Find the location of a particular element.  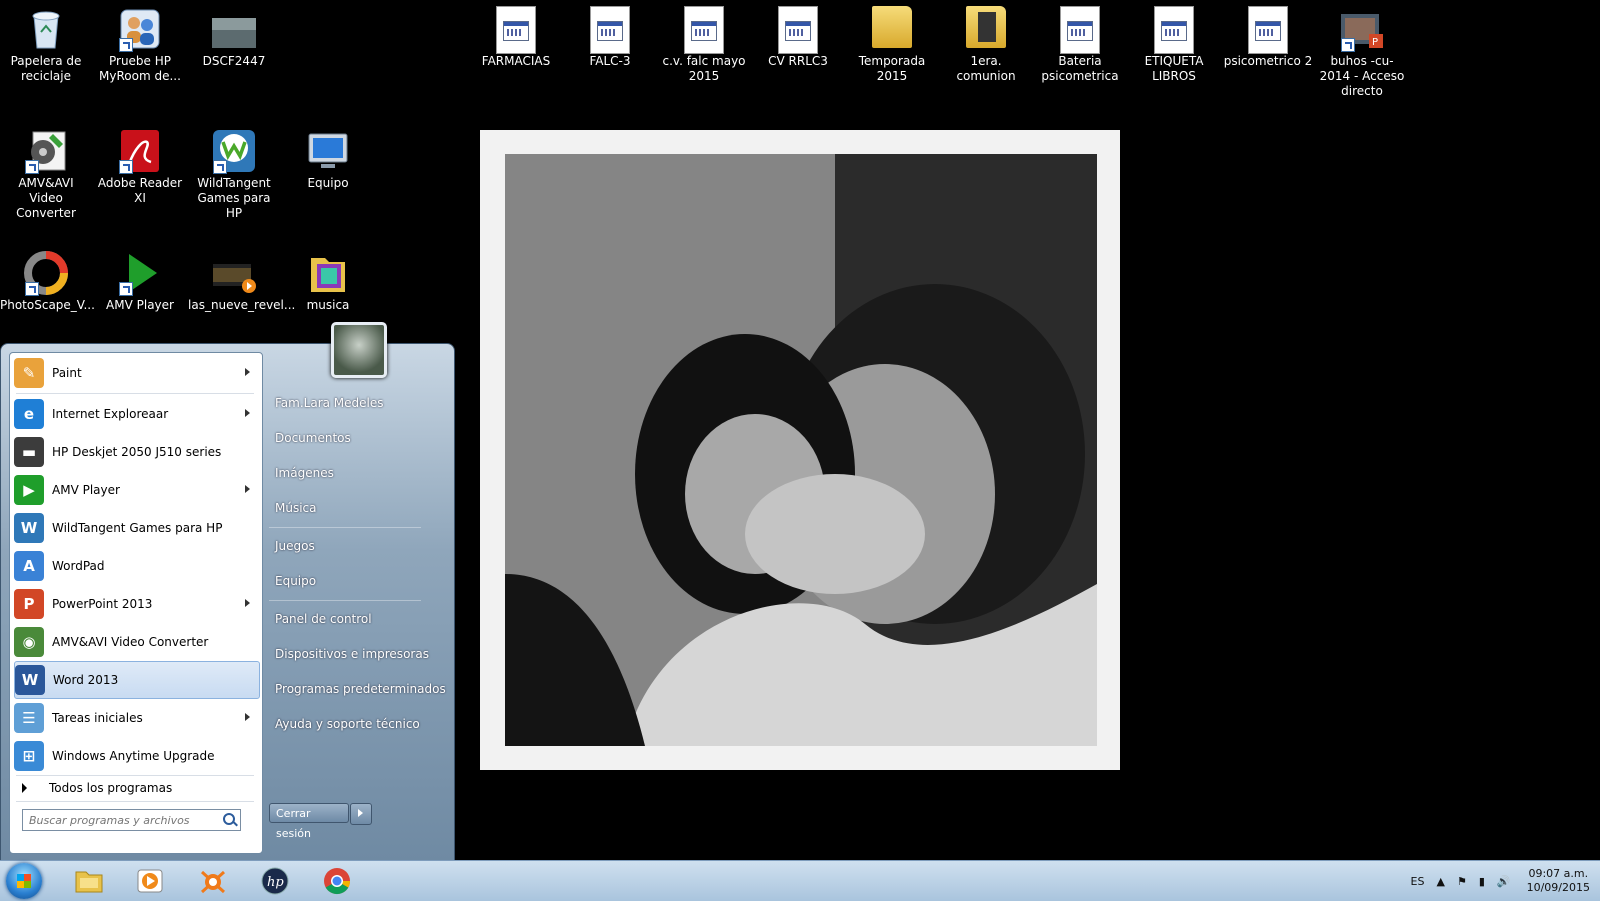

program-internet-explorer: e Internet Exploreaar is located at coordinates (136, 414).